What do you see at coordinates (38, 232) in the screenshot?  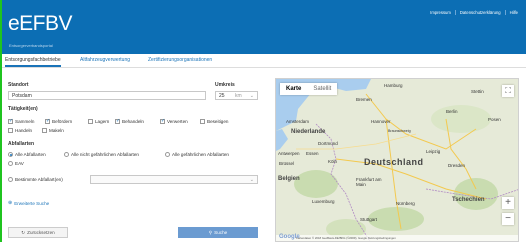 I see `reset-button: ↻ Zurücksetzen` at bounding box center [38, 232].